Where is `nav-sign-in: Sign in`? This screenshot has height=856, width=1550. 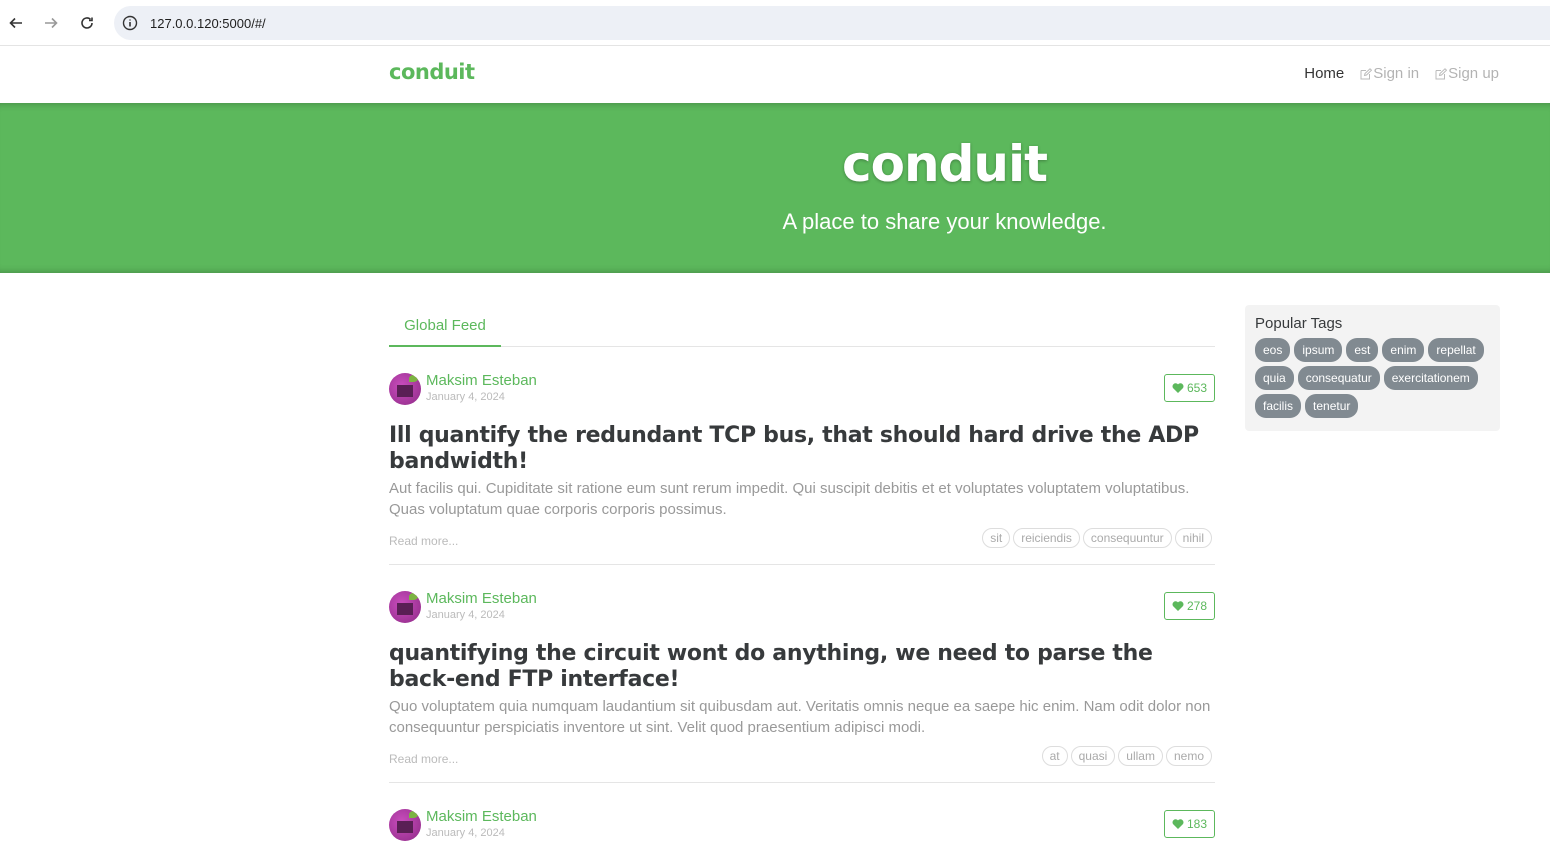
nav-sign-in: Sign in is located at coordinates (1389, 73).